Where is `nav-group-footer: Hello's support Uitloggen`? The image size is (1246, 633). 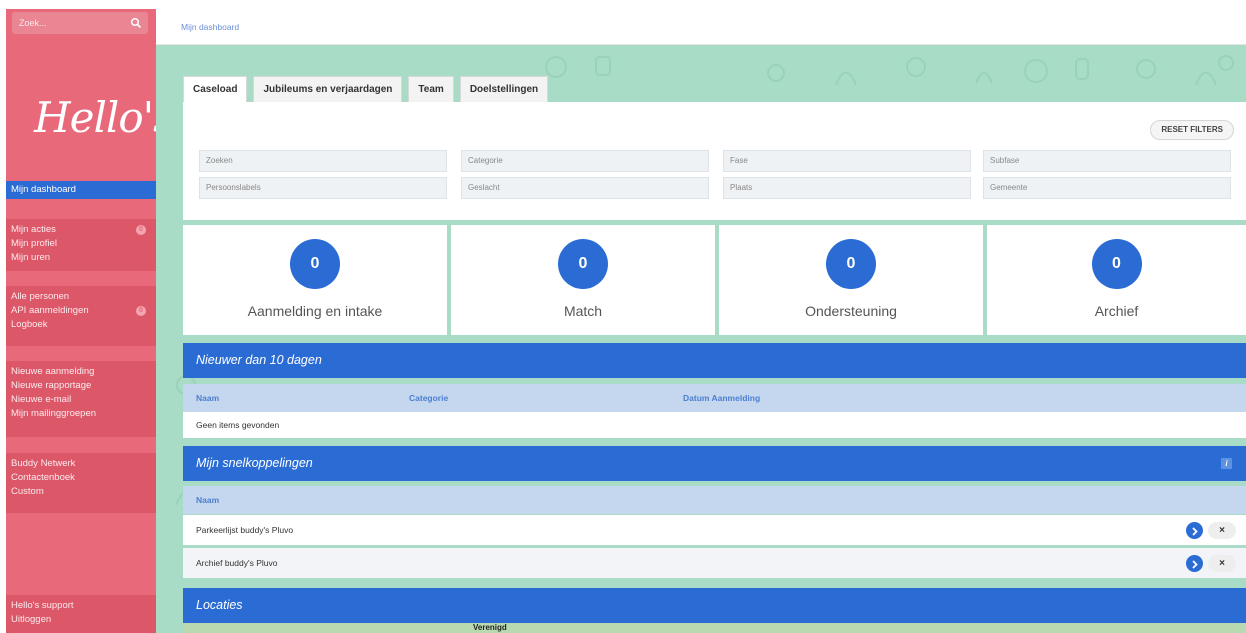 nav-group-footer: Hello's support Uitloggen is located at coordinates (81, 614).